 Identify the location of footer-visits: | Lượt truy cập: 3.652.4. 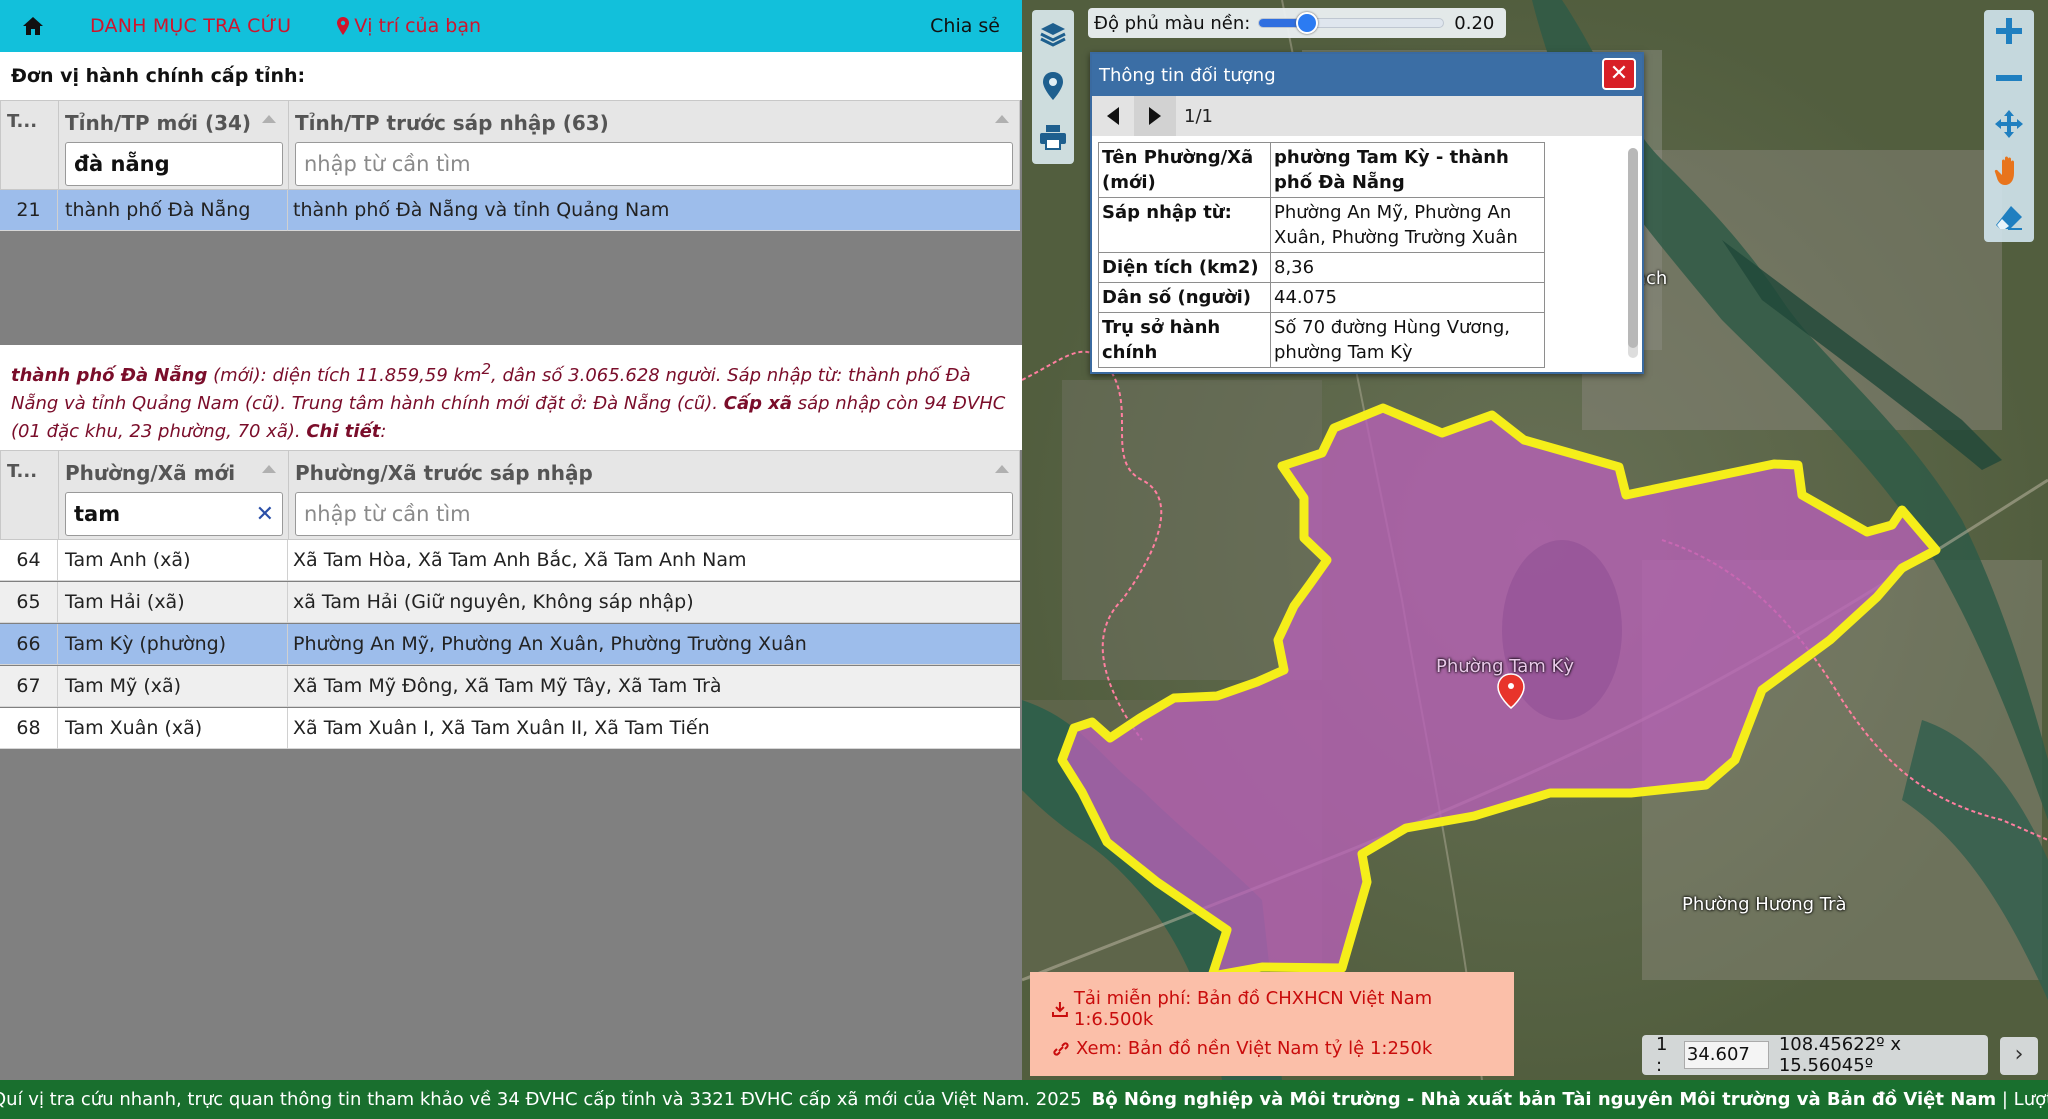
(2024, 1099).